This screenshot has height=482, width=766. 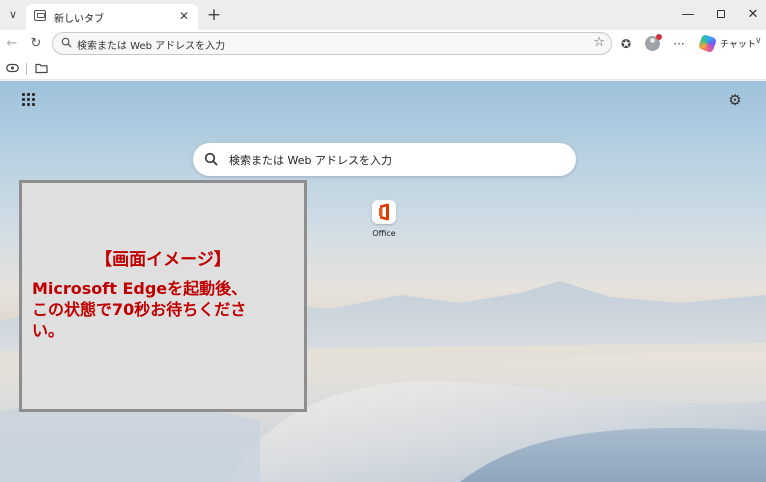 What do you see at coordinates (738, 43) in the screenshot?
I see `copilot-chat-label: チャット` at bounding box center [738, 43].